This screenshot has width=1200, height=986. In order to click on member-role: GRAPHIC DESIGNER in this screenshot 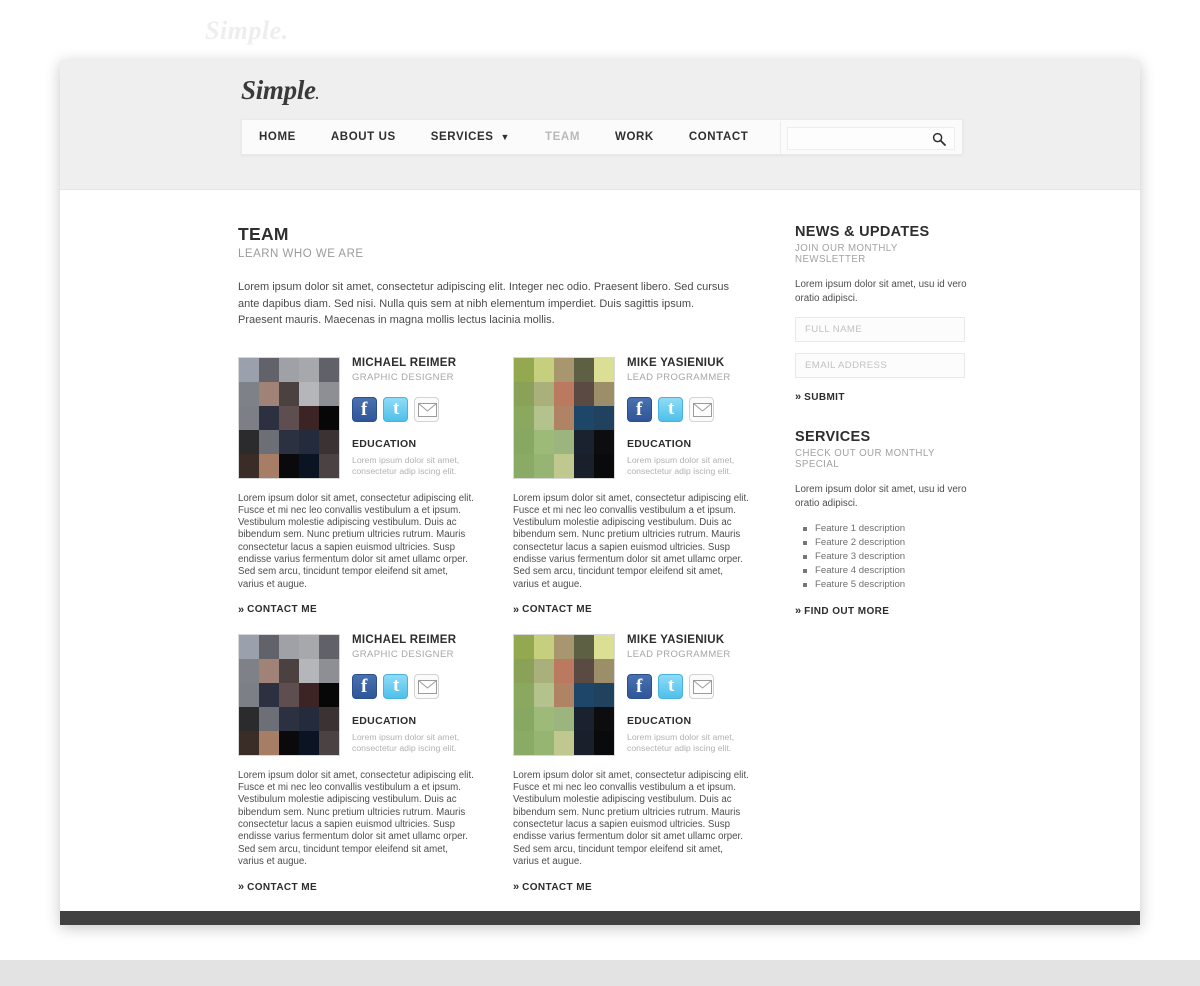, I will do `click(403, 654)`.